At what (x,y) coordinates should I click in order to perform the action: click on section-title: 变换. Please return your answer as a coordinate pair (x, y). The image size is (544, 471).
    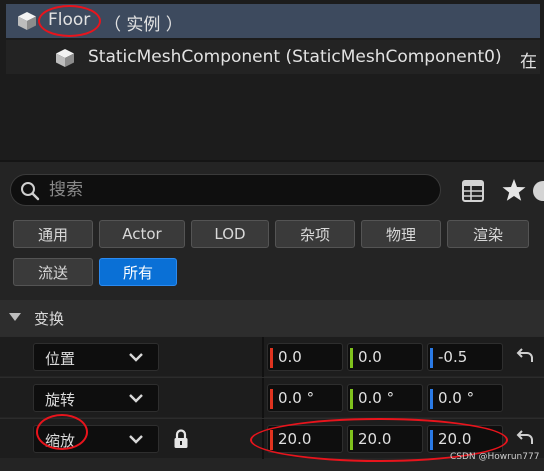
    Looking at the image, I should click on (49, 319).